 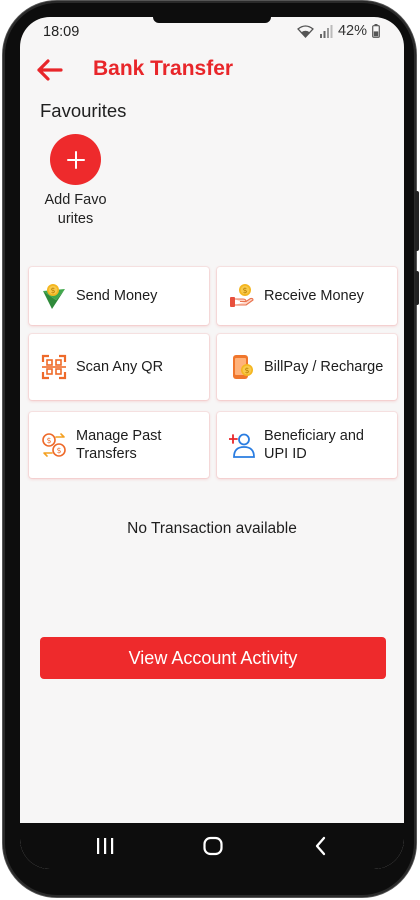 I want to click on power-button, so click(x=417, y=288).